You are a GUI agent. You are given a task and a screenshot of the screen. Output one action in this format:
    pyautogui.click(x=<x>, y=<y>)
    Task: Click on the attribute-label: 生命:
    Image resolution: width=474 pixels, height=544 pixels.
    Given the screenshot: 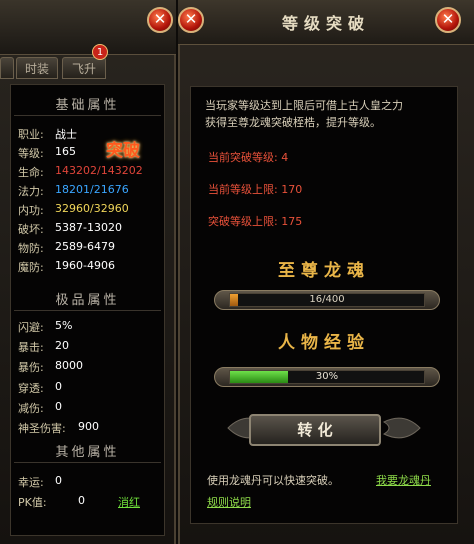 What is the action you would take?
    pyautogui.click(x=31, y=172)
    